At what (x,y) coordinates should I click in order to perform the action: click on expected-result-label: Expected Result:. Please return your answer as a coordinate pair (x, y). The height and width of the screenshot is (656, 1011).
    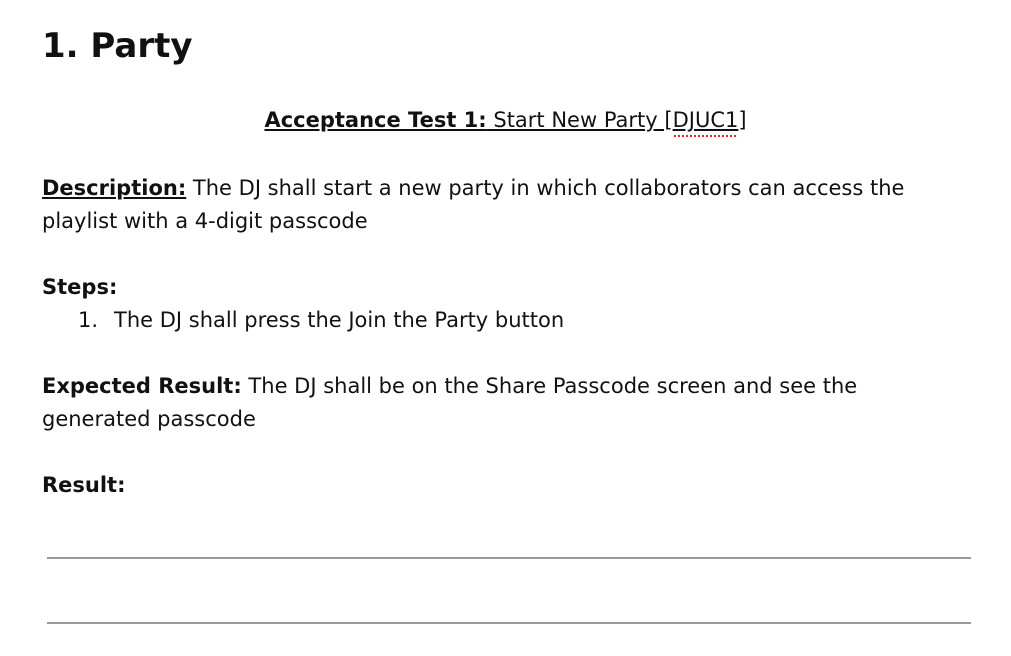
    Looking at the image, I should click on (142, 386).